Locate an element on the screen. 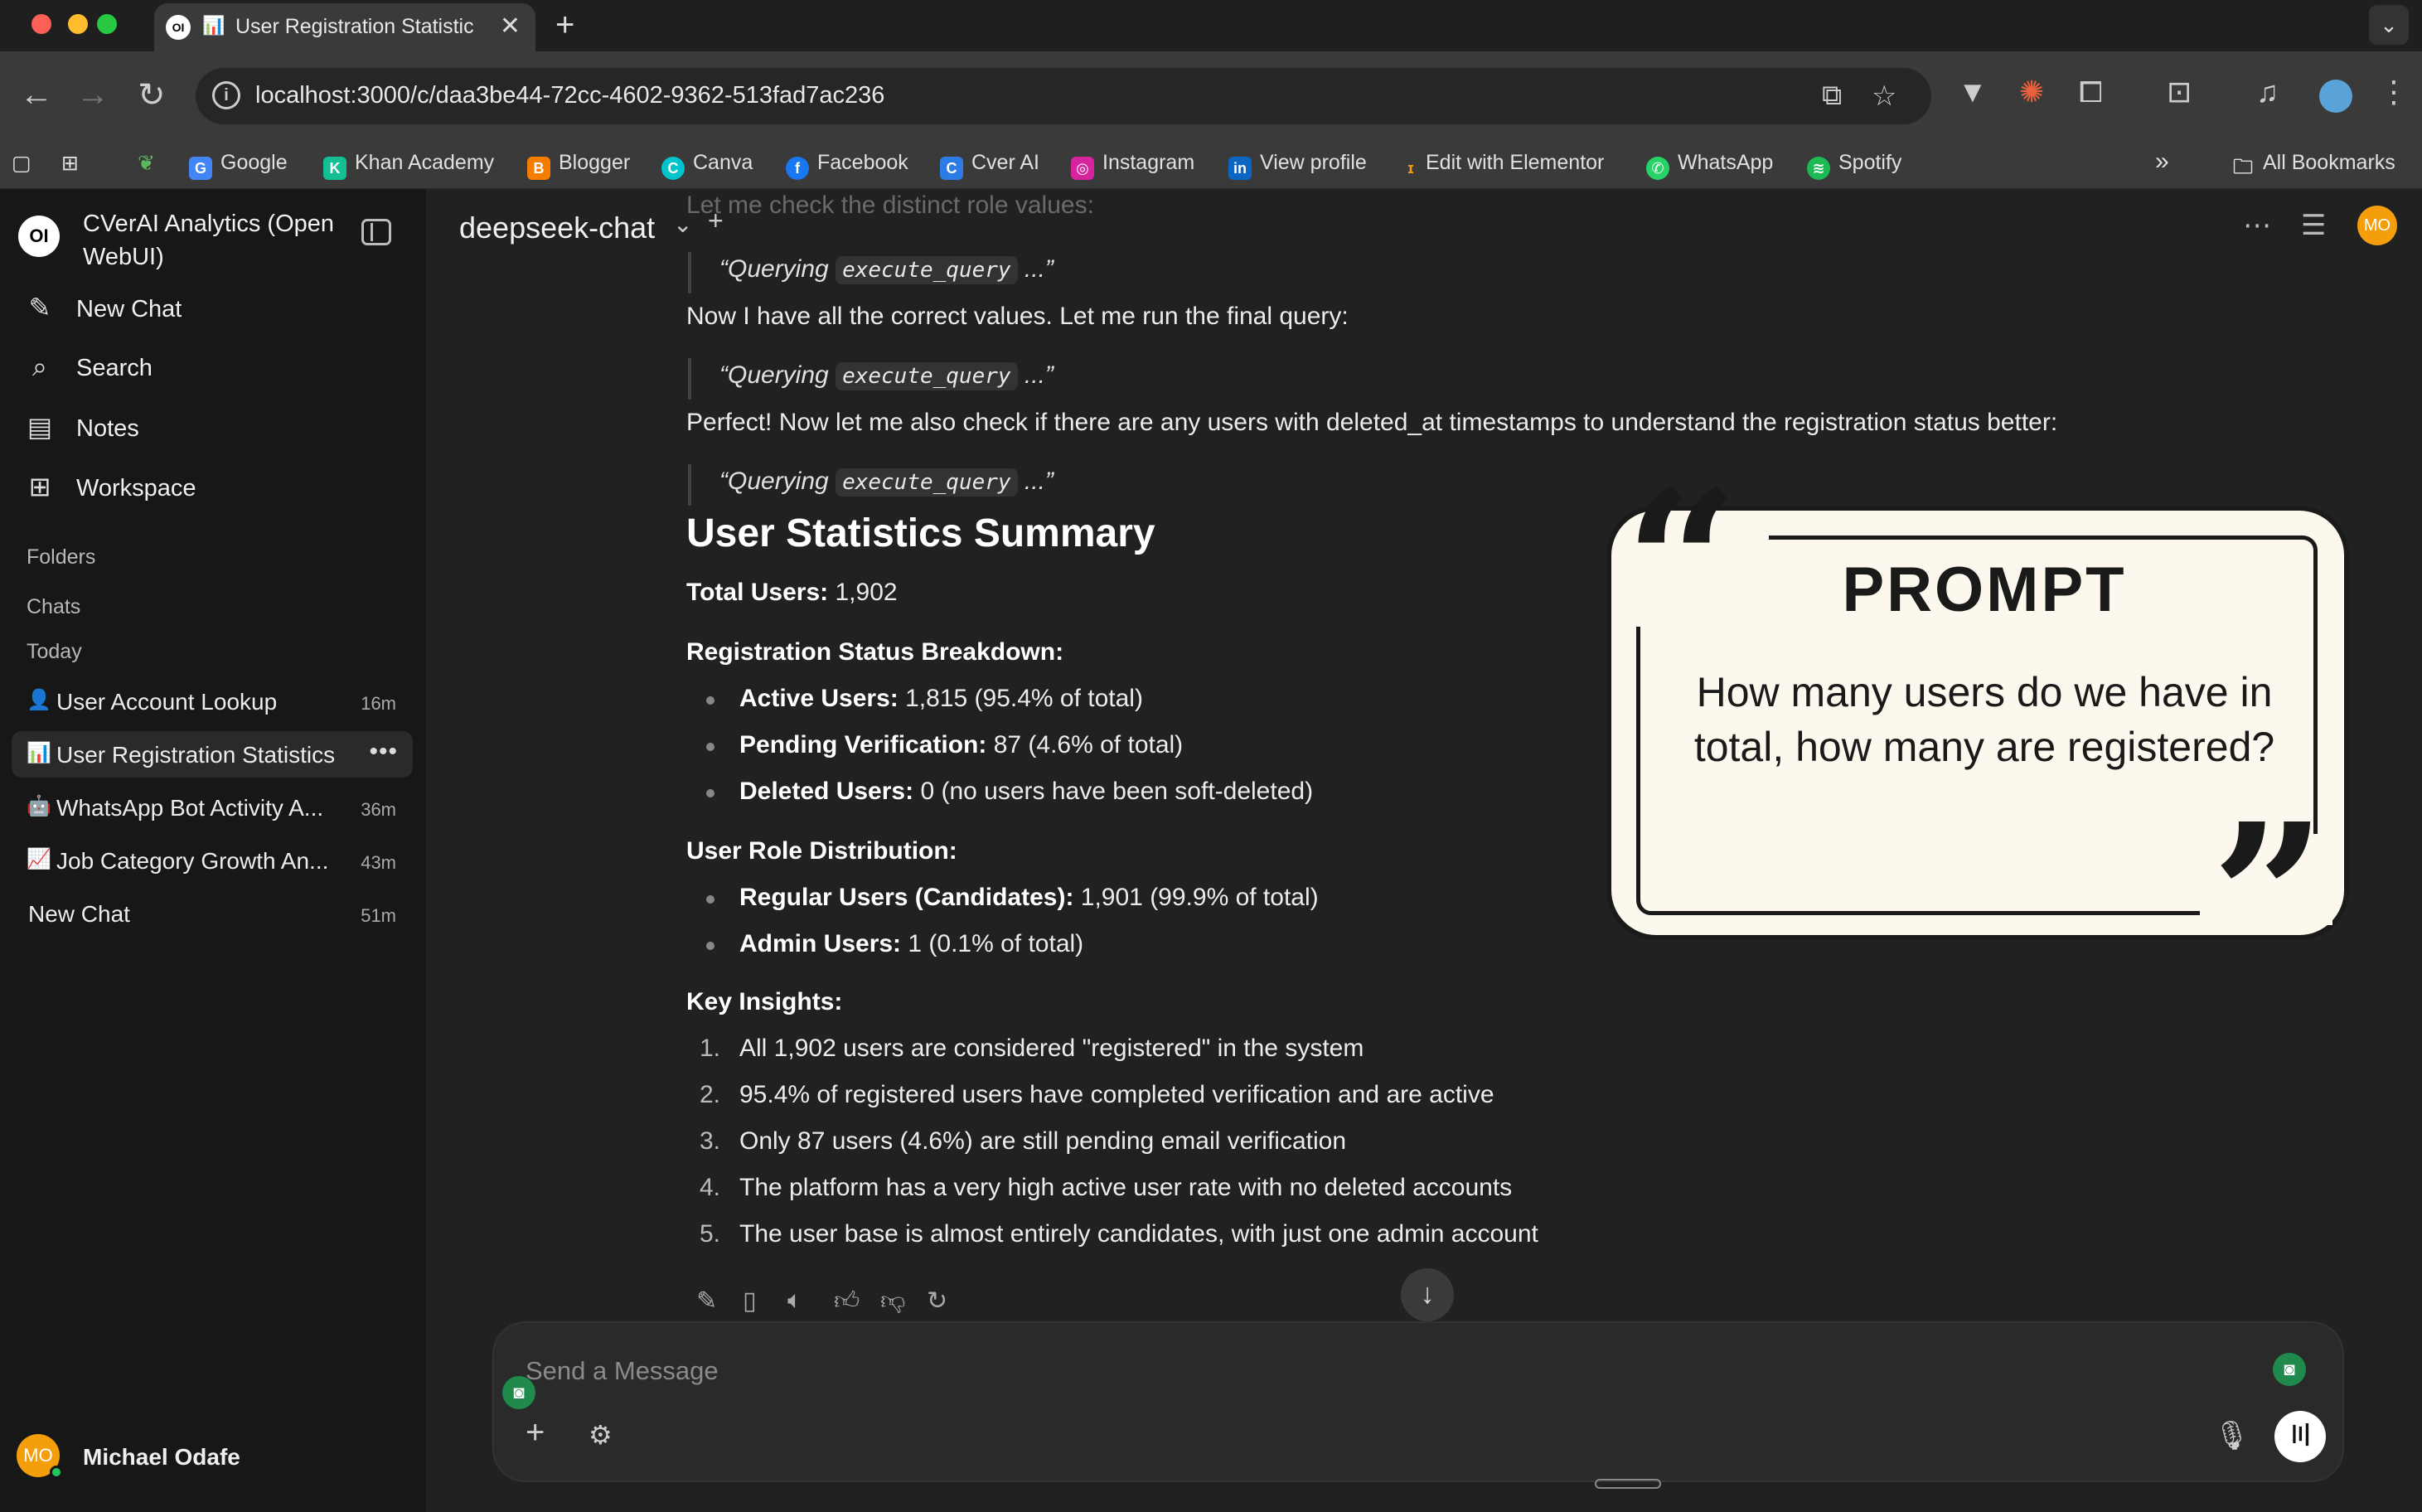 The image size is (2422, 1512). profile-avatar is located at coordinates (2335, 96).